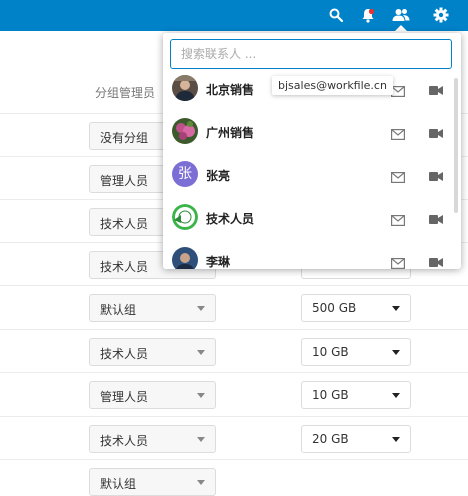  I want to click on contact-name: 广州销售, so click(230, 133).